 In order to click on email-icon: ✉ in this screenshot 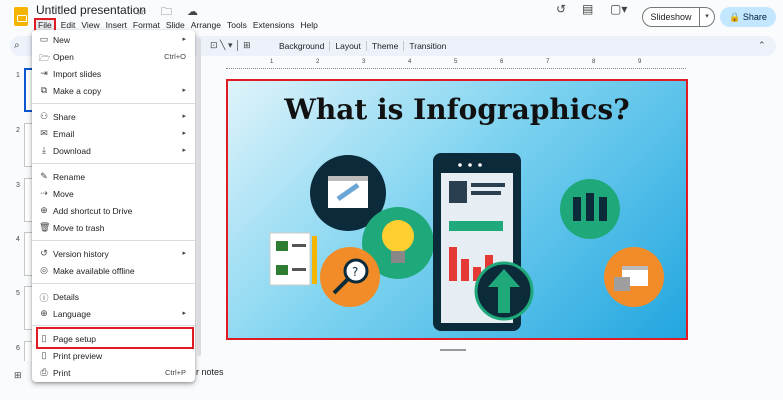, I will do `click(44, 133)`.